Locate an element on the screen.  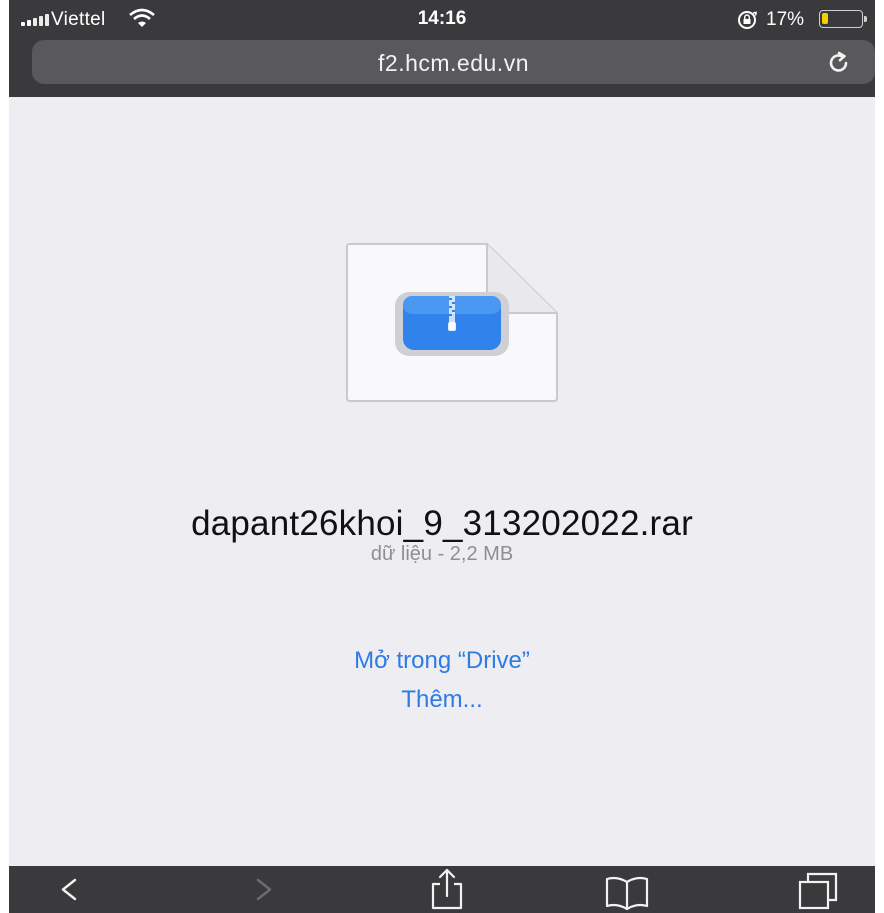
open-in-drive-button: Mở trong “Drive” is located at coordinates (442, 661).